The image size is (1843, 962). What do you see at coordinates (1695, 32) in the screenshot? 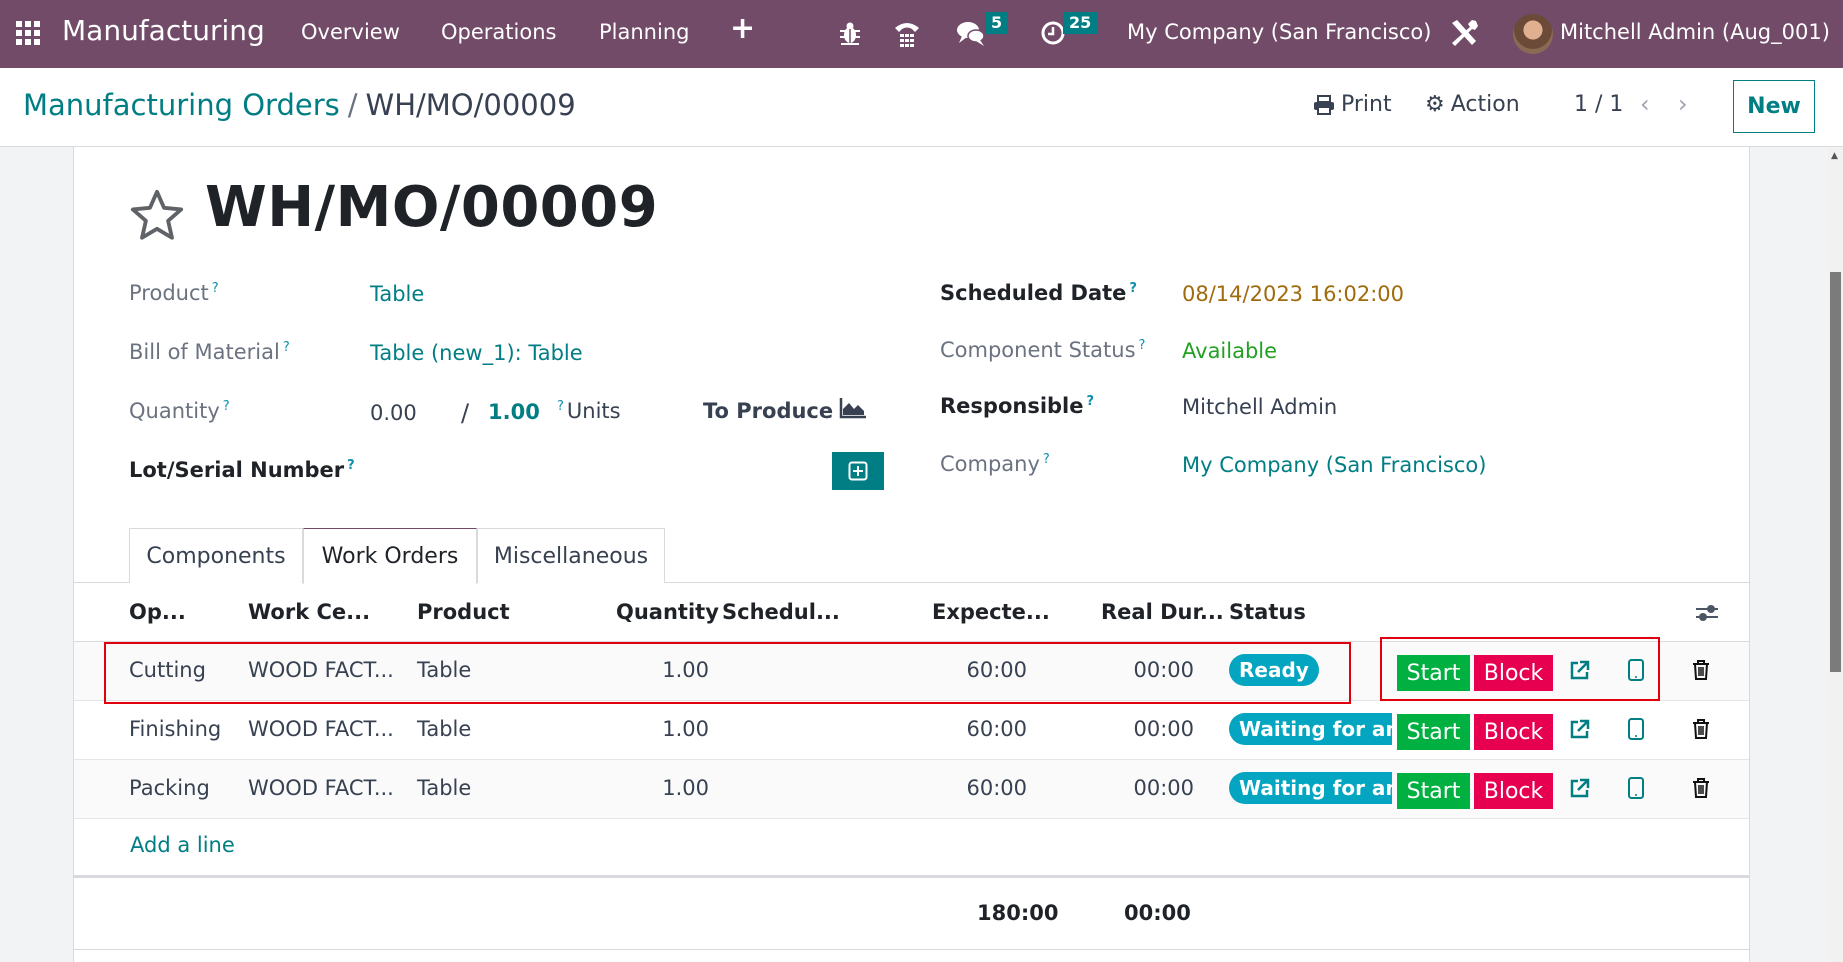
I see `user-menu: Mitchell Admin (Aug_001)` at bounding box center [1695, 32].